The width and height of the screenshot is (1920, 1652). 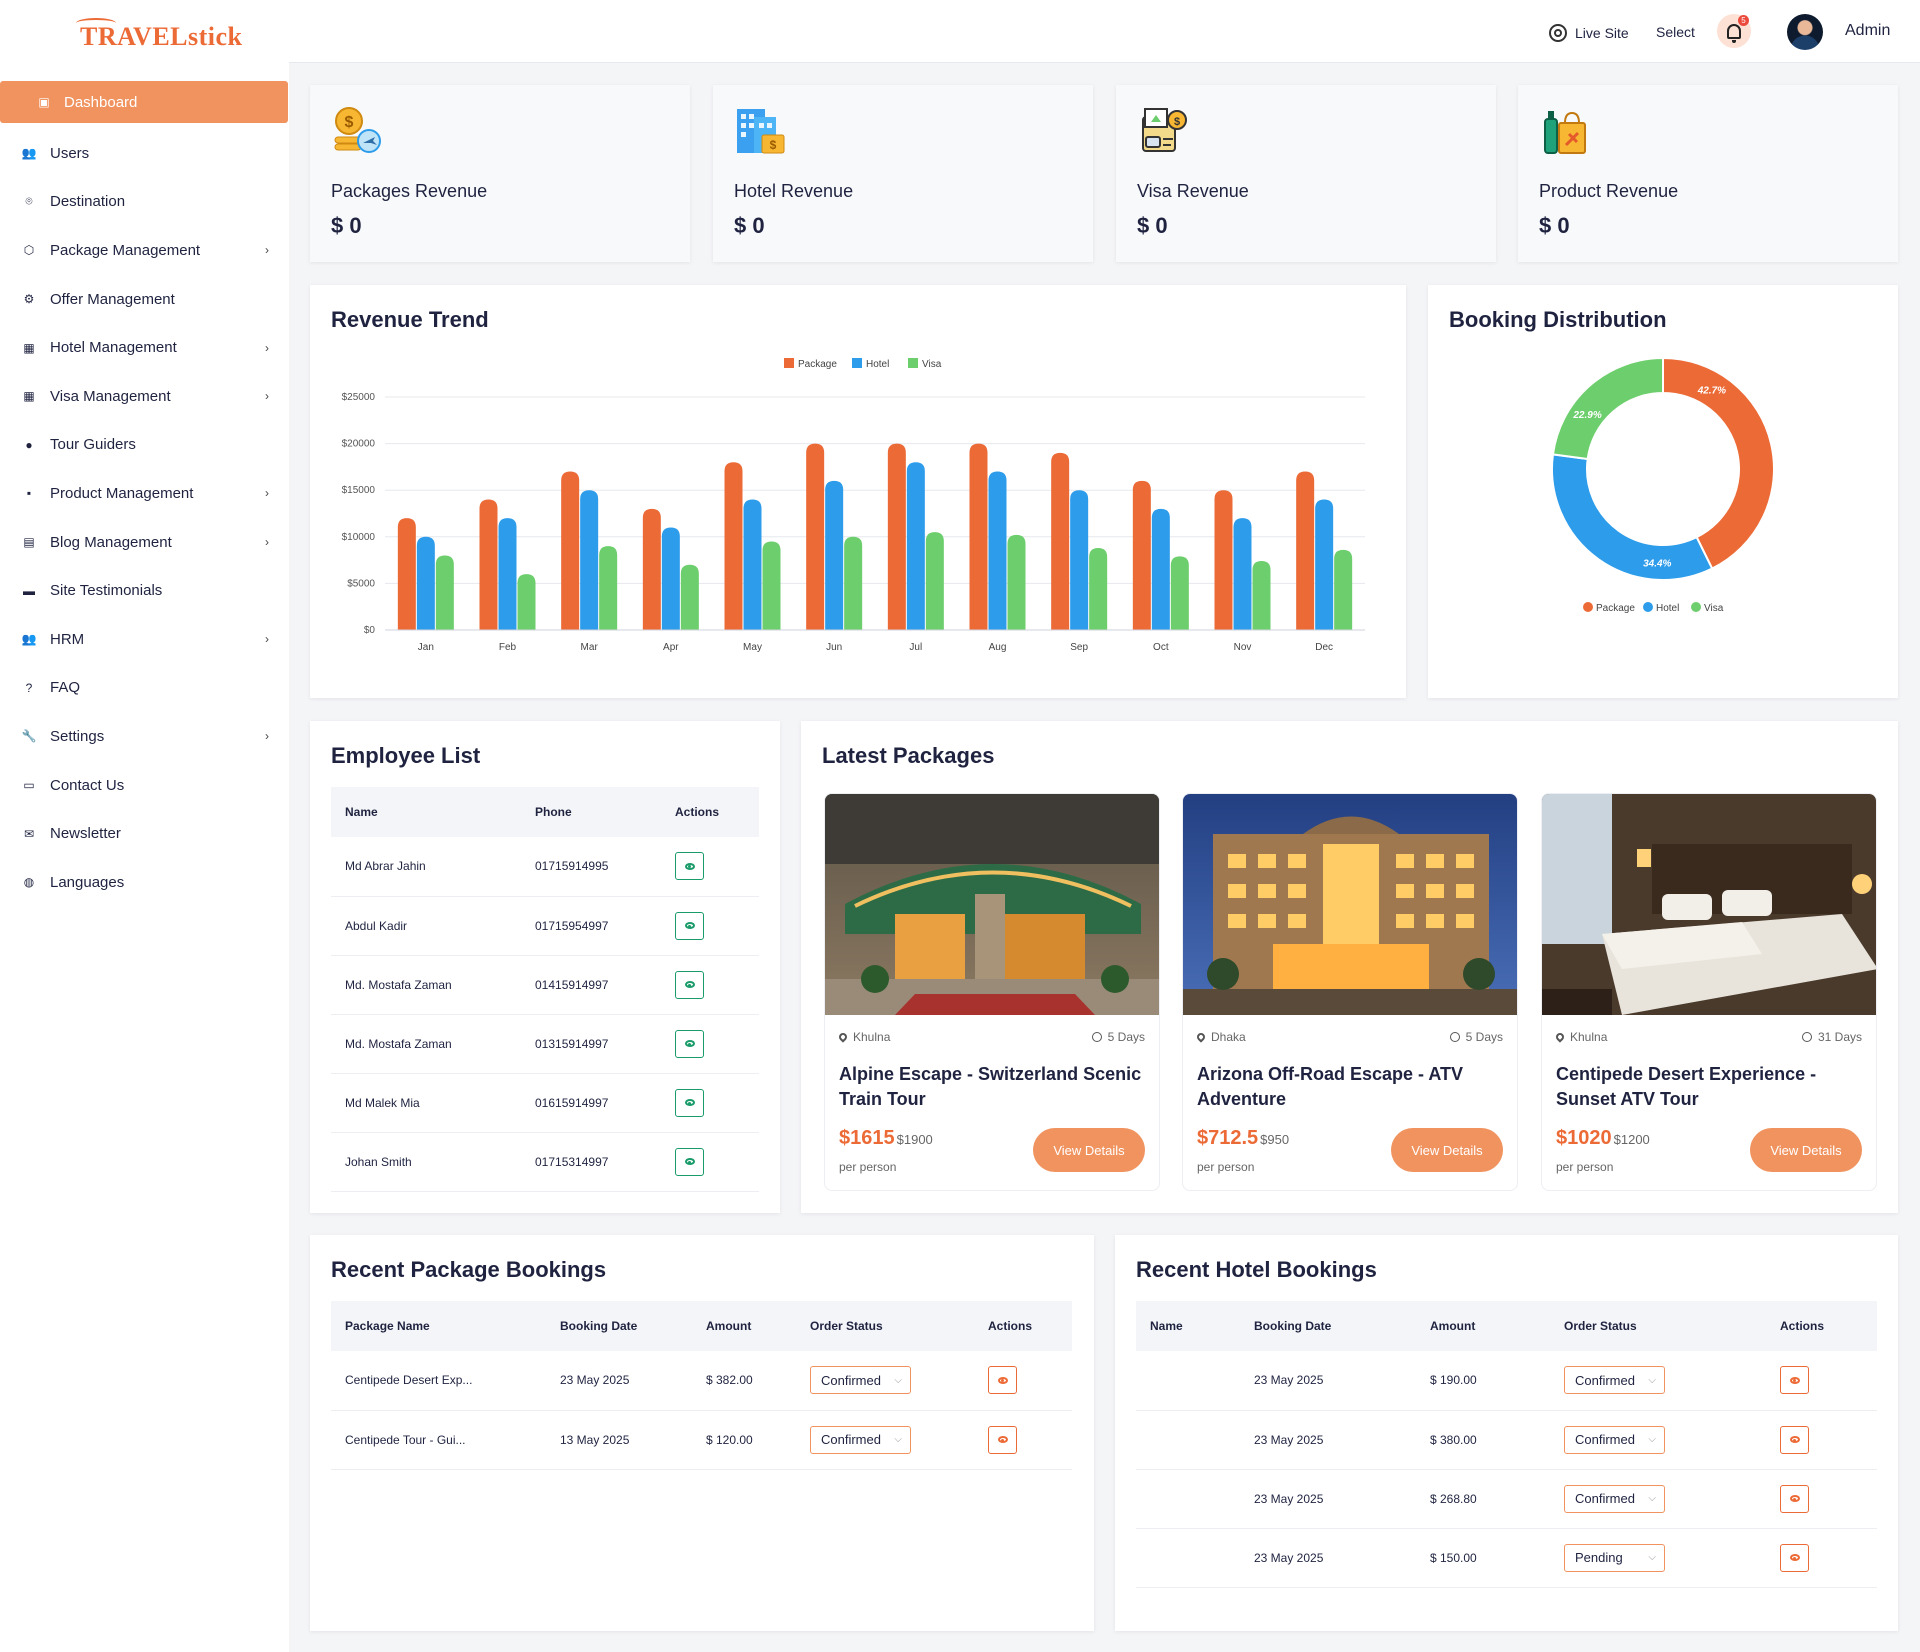 What do you see at coordinates (144, 153) in the screenshot?
I see `sidebar-item-users: 👥 Users` at bounding box center [144, 153].